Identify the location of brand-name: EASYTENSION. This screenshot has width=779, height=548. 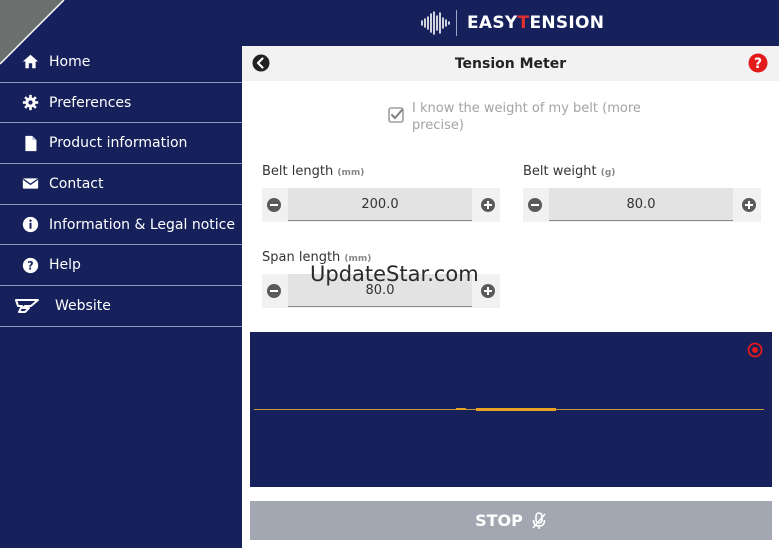
(536, 23).